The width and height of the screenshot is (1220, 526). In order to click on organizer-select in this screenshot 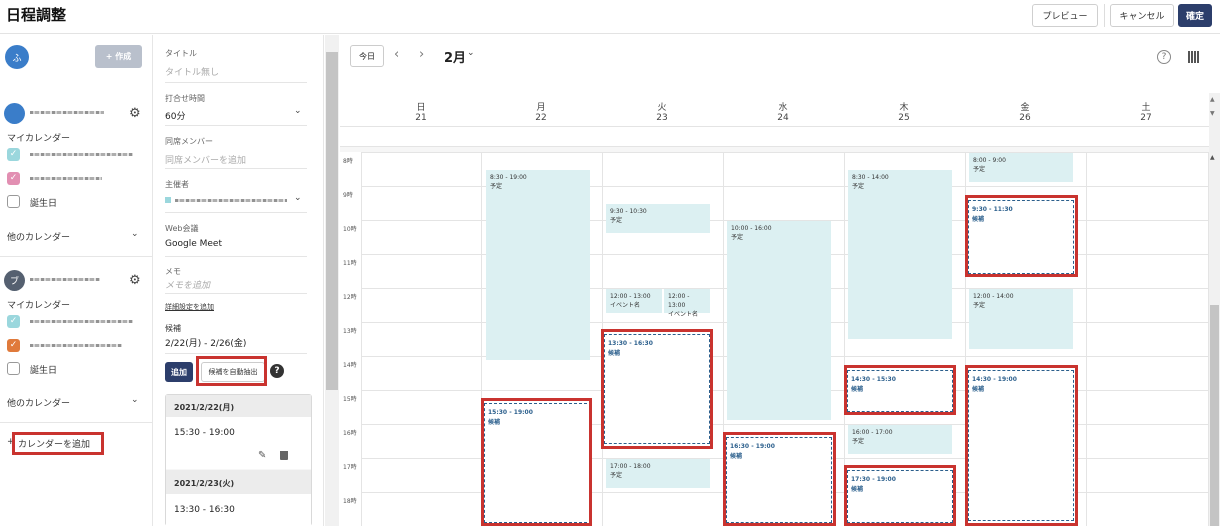, I will do `click(231, 200)`.